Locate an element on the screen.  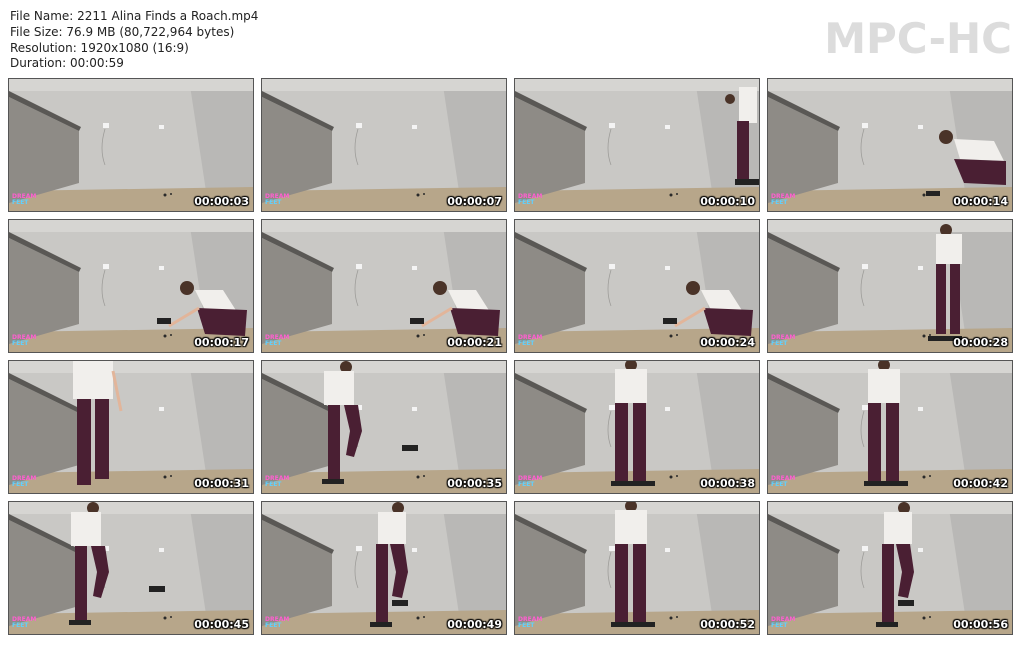
timestamp: 00:00:31 is located at coordinates (221, 483).